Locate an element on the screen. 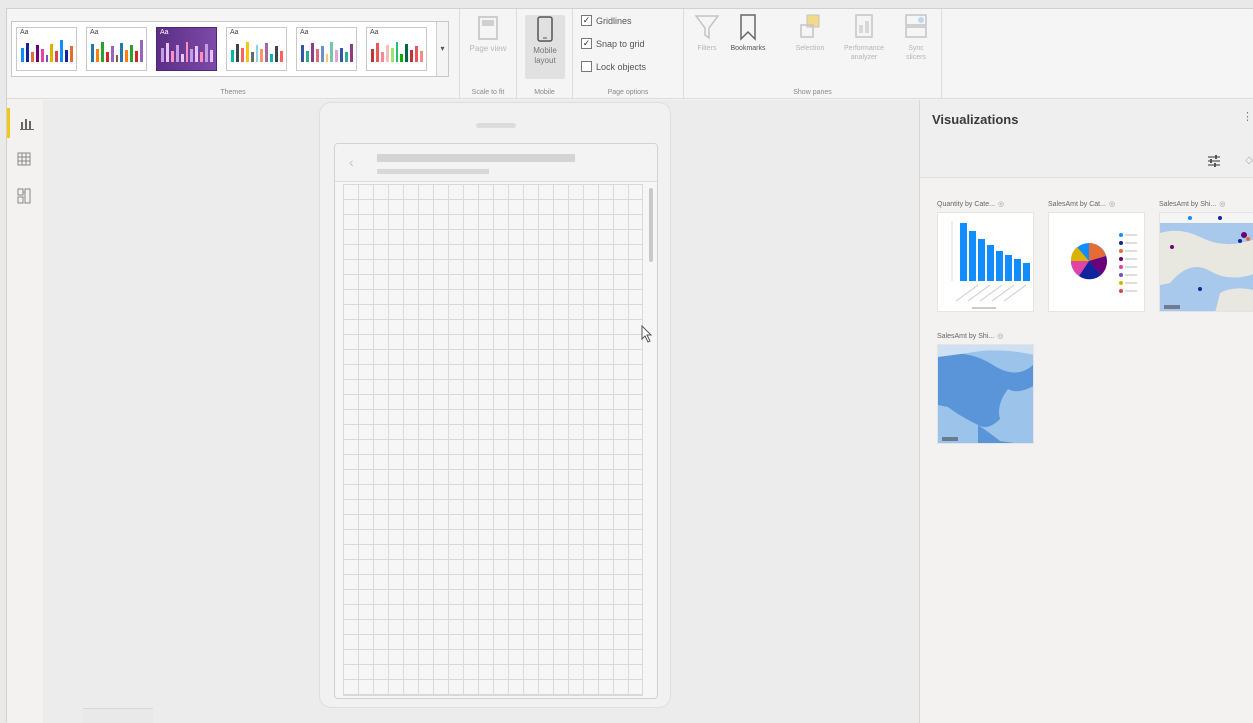 Image resolution: width=1253 pixels, height=723 pixels. viz-card-title-1: Quantity by Cate... ◎ is located at coordinates (970, 204).